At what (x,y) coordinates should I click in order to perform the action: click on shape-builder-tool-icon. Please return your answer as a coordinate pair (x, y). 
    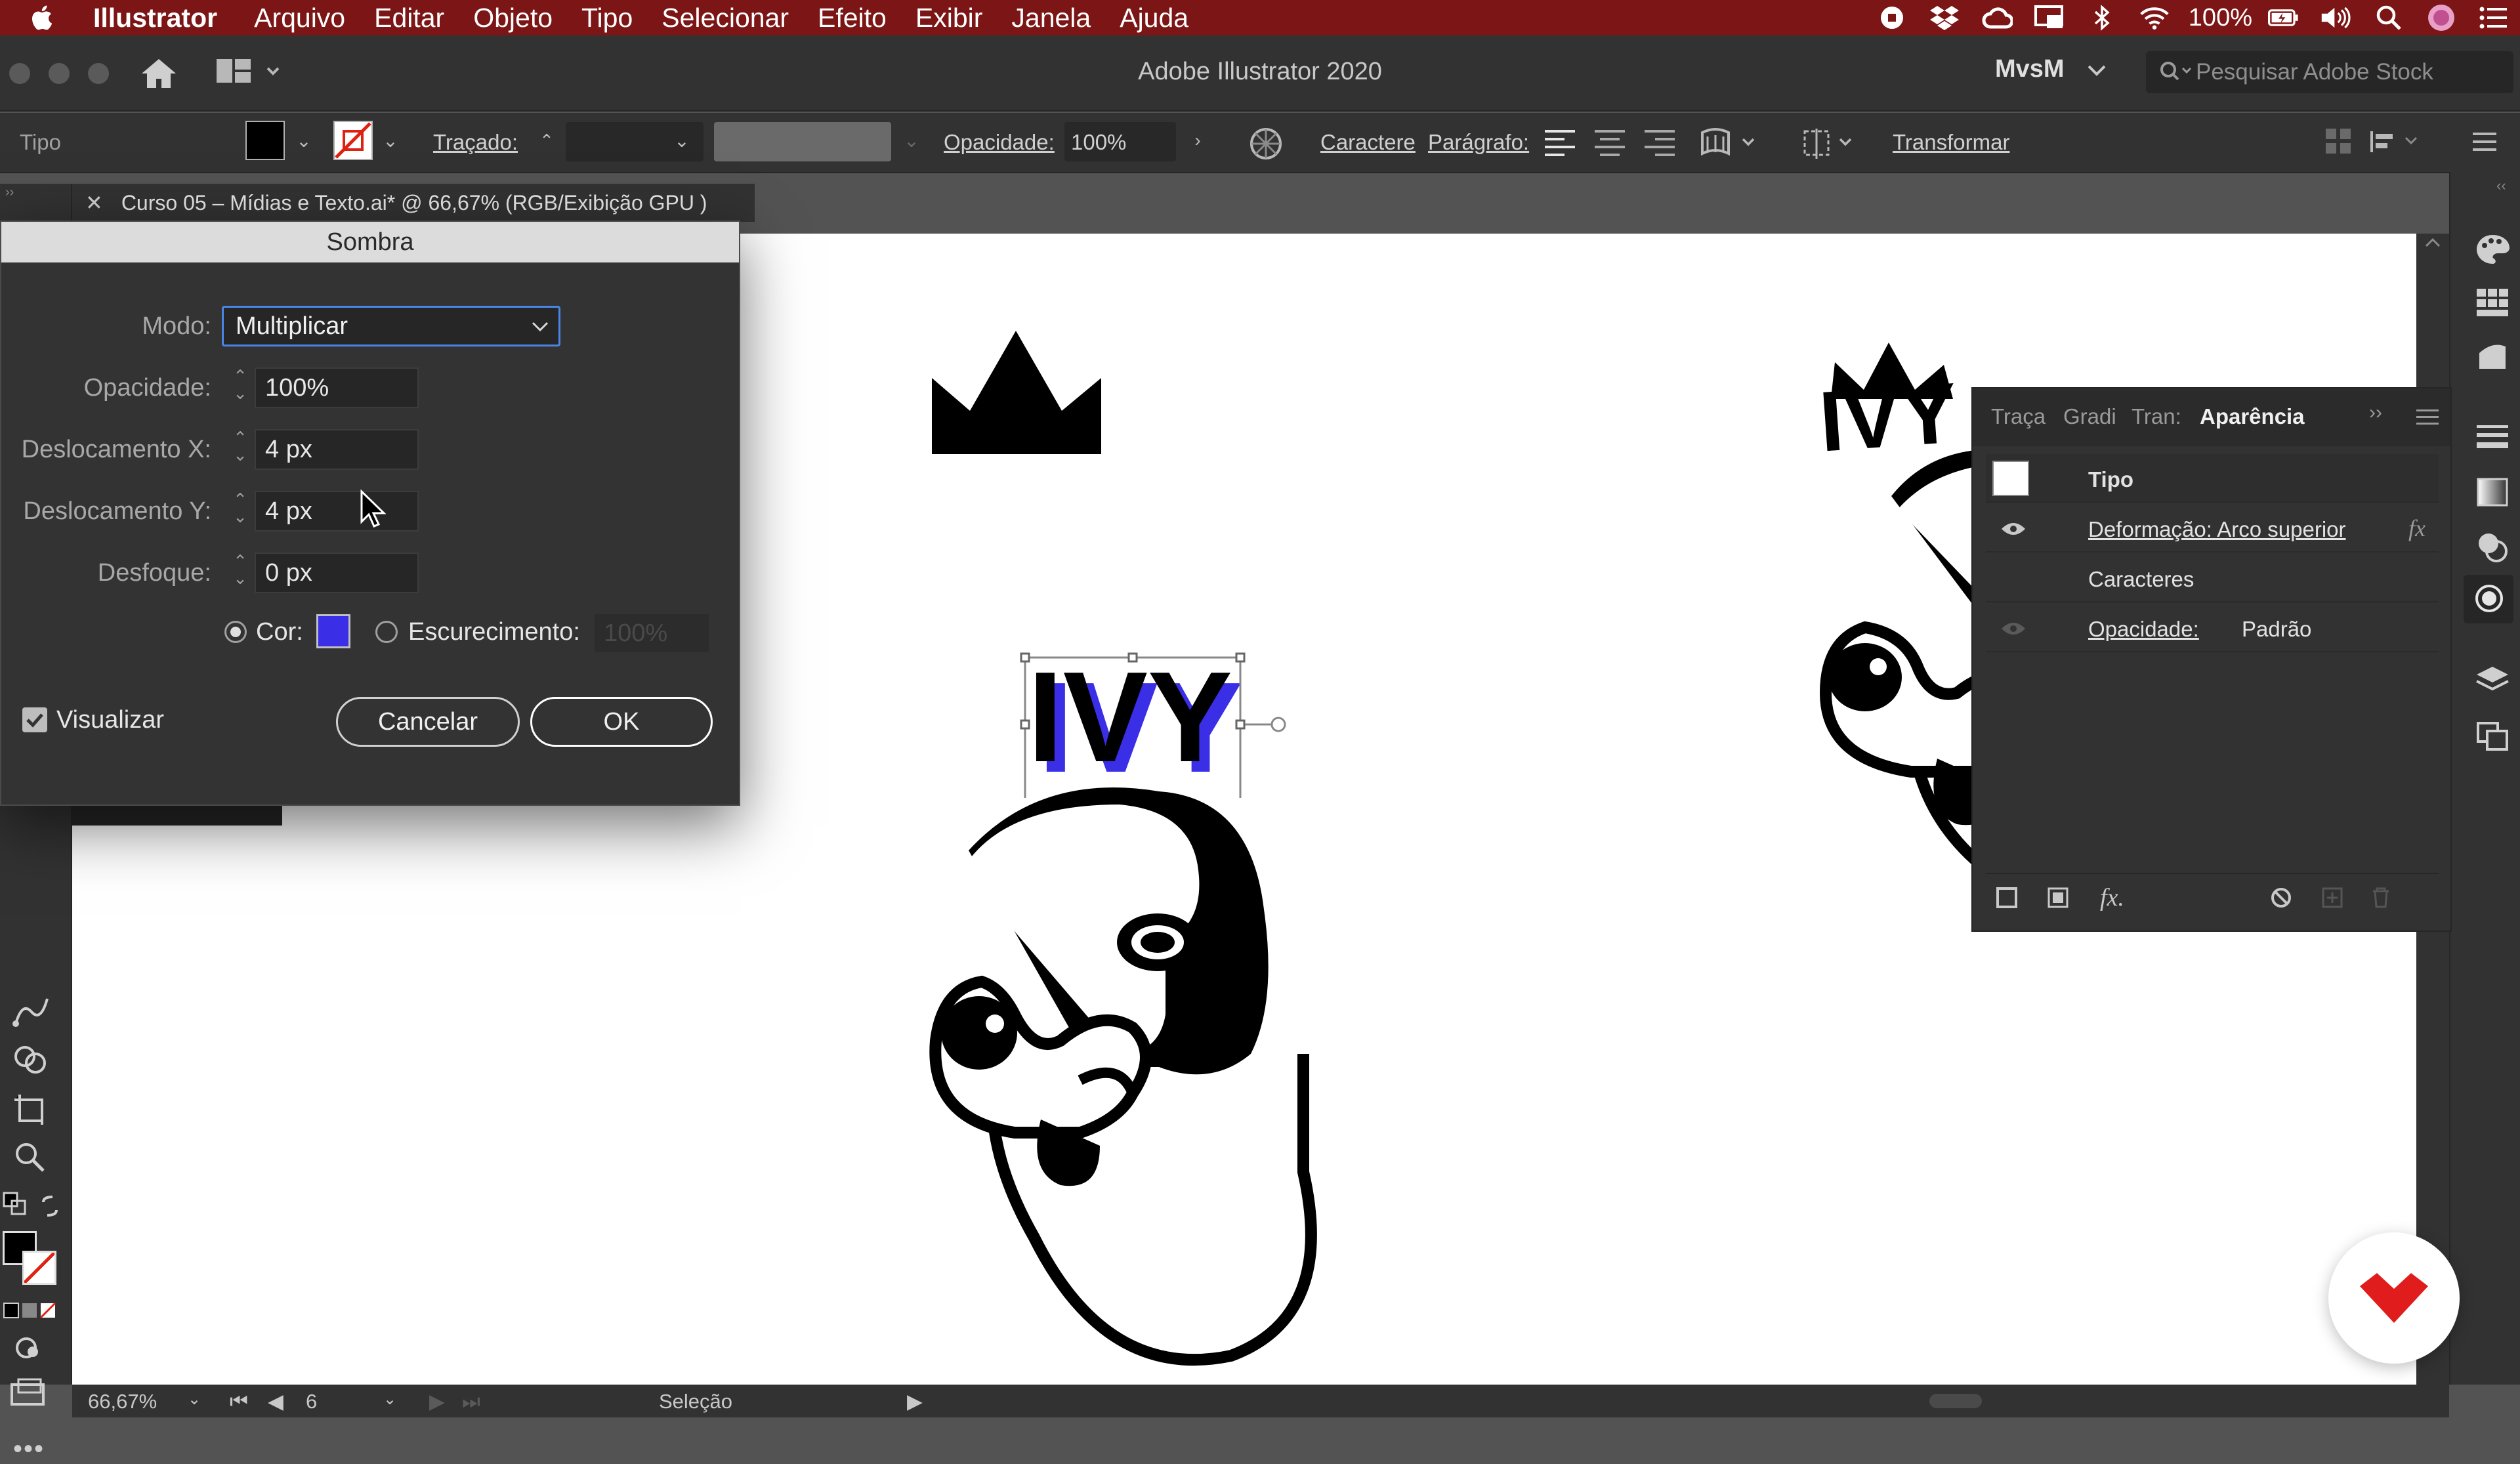
    Looking at the image, I should click on (31, 1059).